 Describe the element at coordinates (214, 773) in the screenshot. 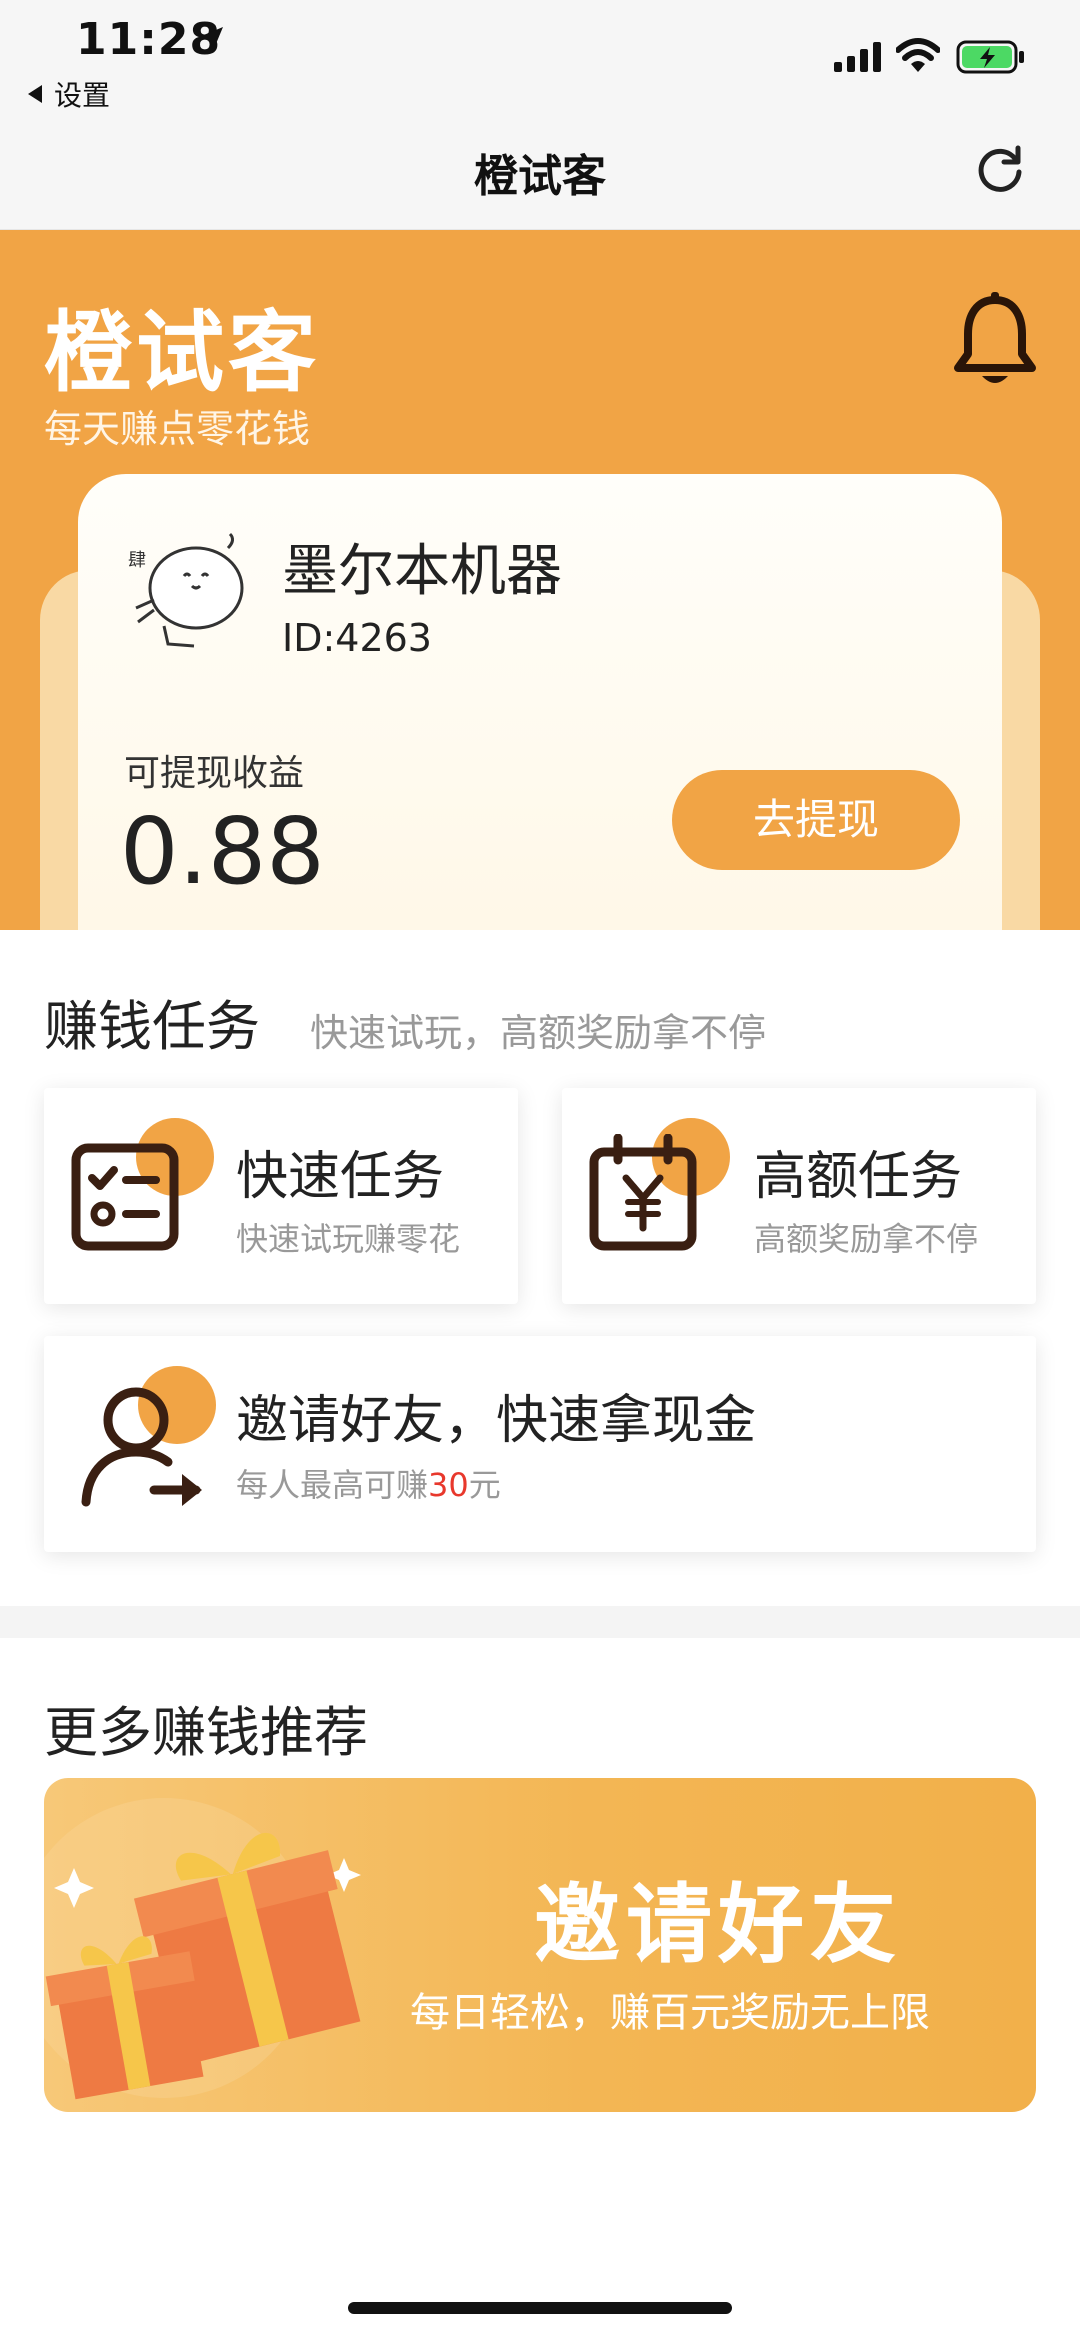

I see `earnings-label: 可提现收益` at that location.